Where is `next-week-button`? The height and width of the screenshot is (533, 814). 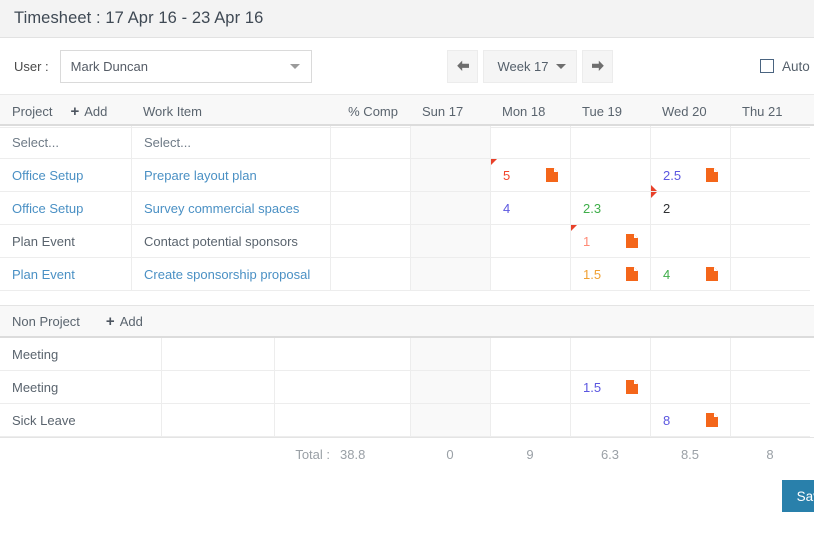 next-week-button is located at coordinates (597, 66).